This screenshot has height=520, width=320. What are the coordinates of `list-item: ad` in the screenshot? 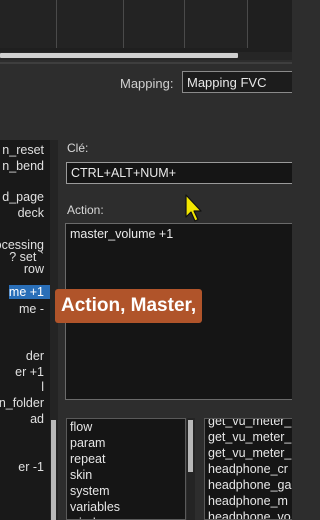 It's located at (37, 419).